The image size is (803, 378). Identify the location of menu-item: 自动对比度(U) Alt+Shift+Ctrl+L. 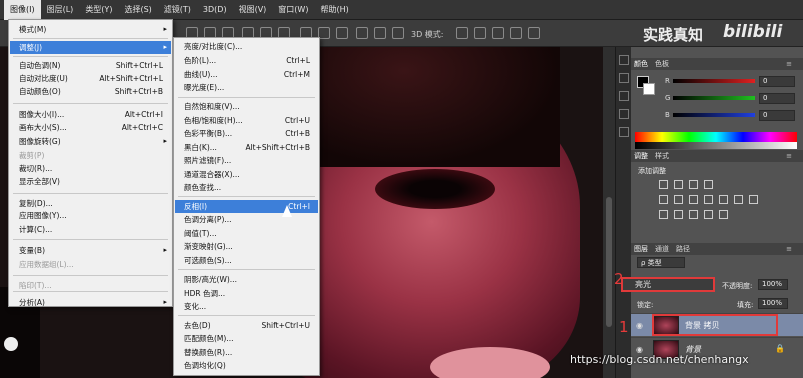
(90, 78).